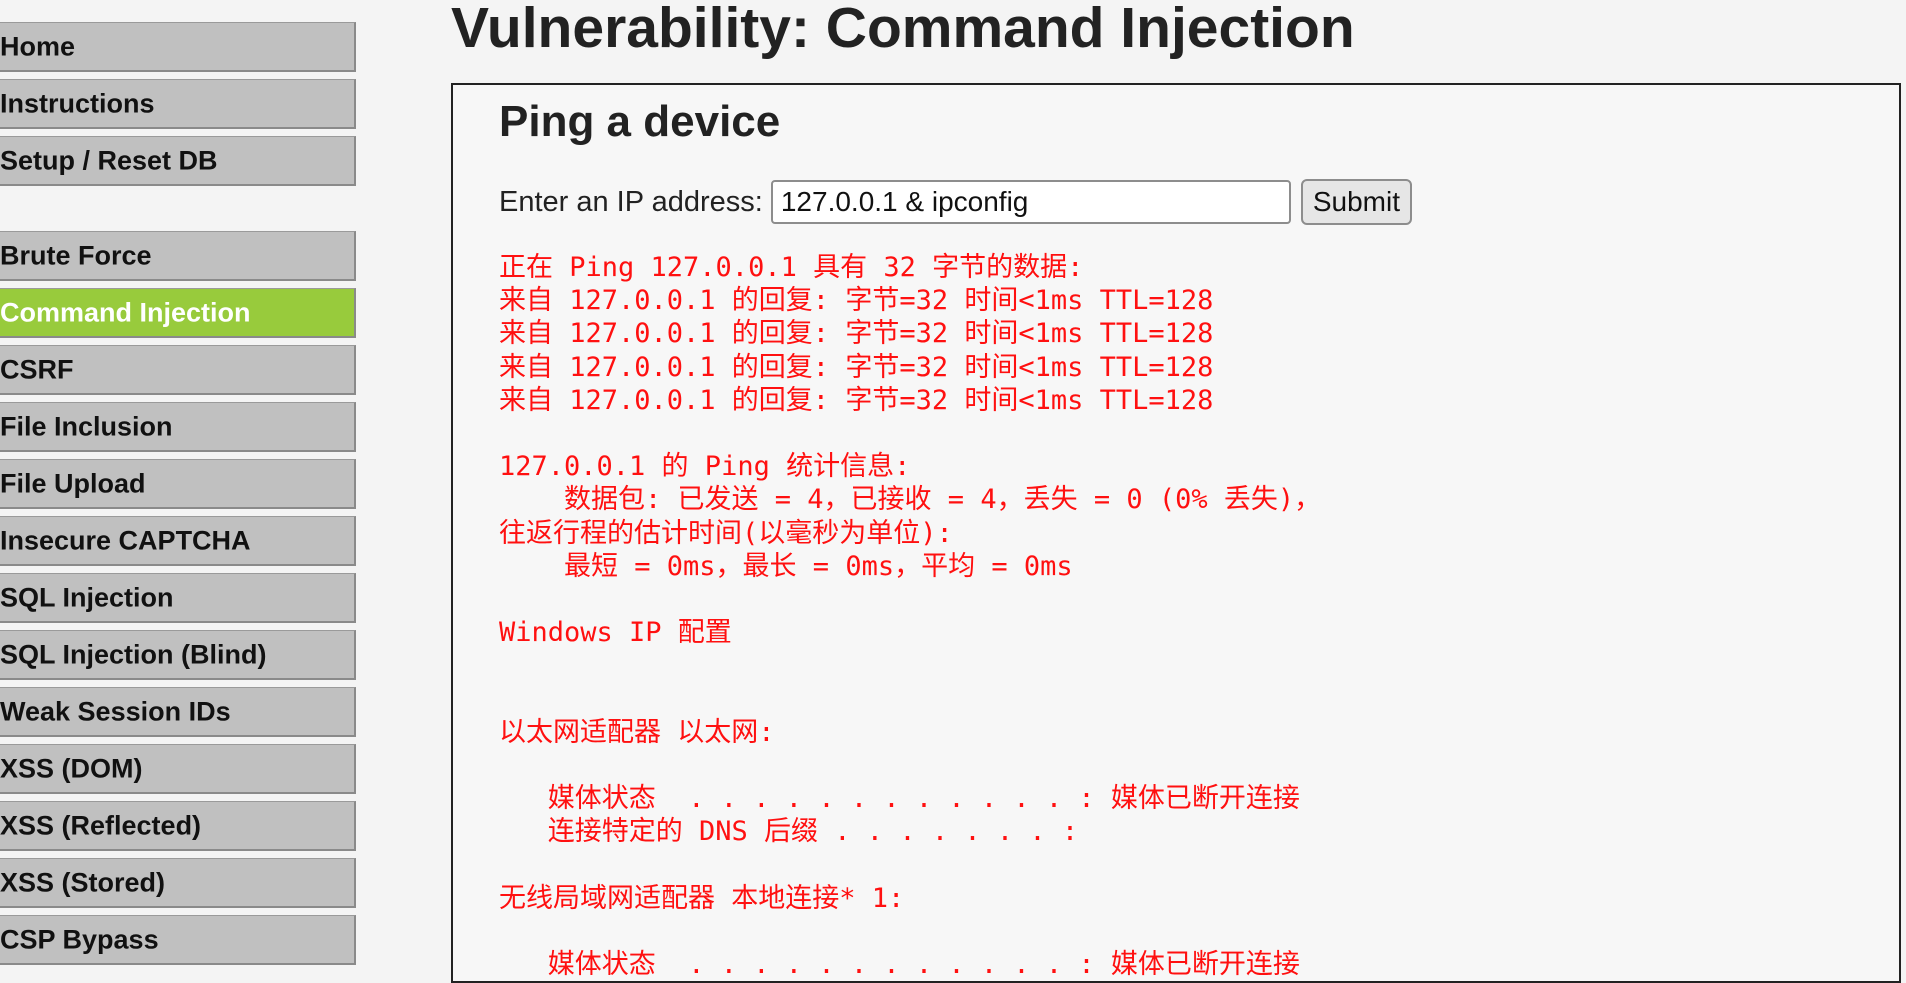  I want to click on ip-address-input, so click(1030, 202).